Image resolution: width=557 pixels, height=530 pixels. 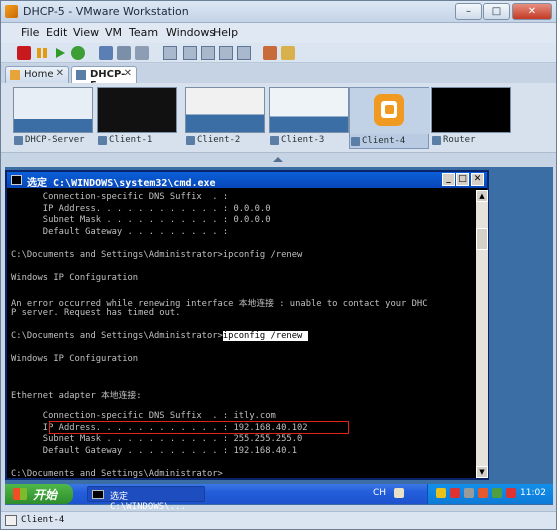 What do you see at coordinates (278, 12) in the screenshot?
I see `title-bar: DHCP-5 - VMware Workstation – □ ✕` at bounding box center [278, 12].